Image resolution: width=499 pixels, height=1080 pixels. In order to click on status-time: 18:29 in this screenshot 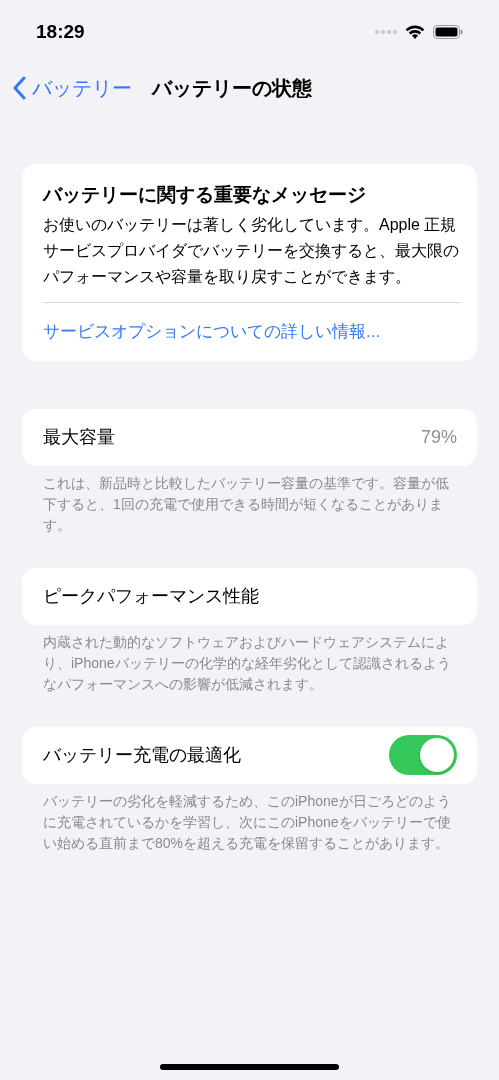, I will do `click(60, 31)`.